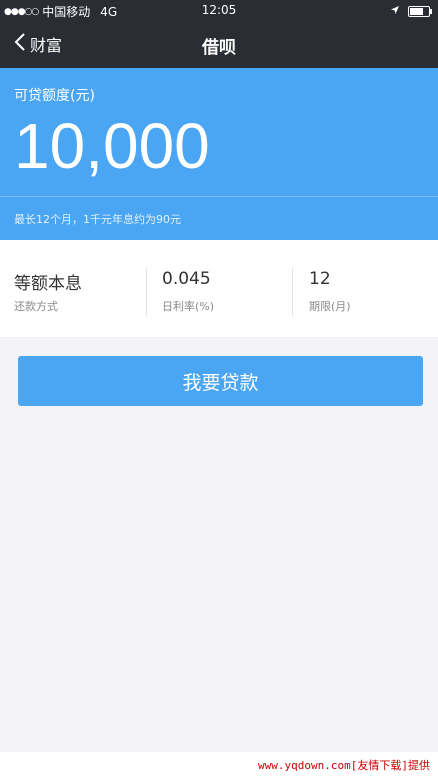  I want to click on term-daily-rate: 0.045 日利率(%), so click(219, 288).